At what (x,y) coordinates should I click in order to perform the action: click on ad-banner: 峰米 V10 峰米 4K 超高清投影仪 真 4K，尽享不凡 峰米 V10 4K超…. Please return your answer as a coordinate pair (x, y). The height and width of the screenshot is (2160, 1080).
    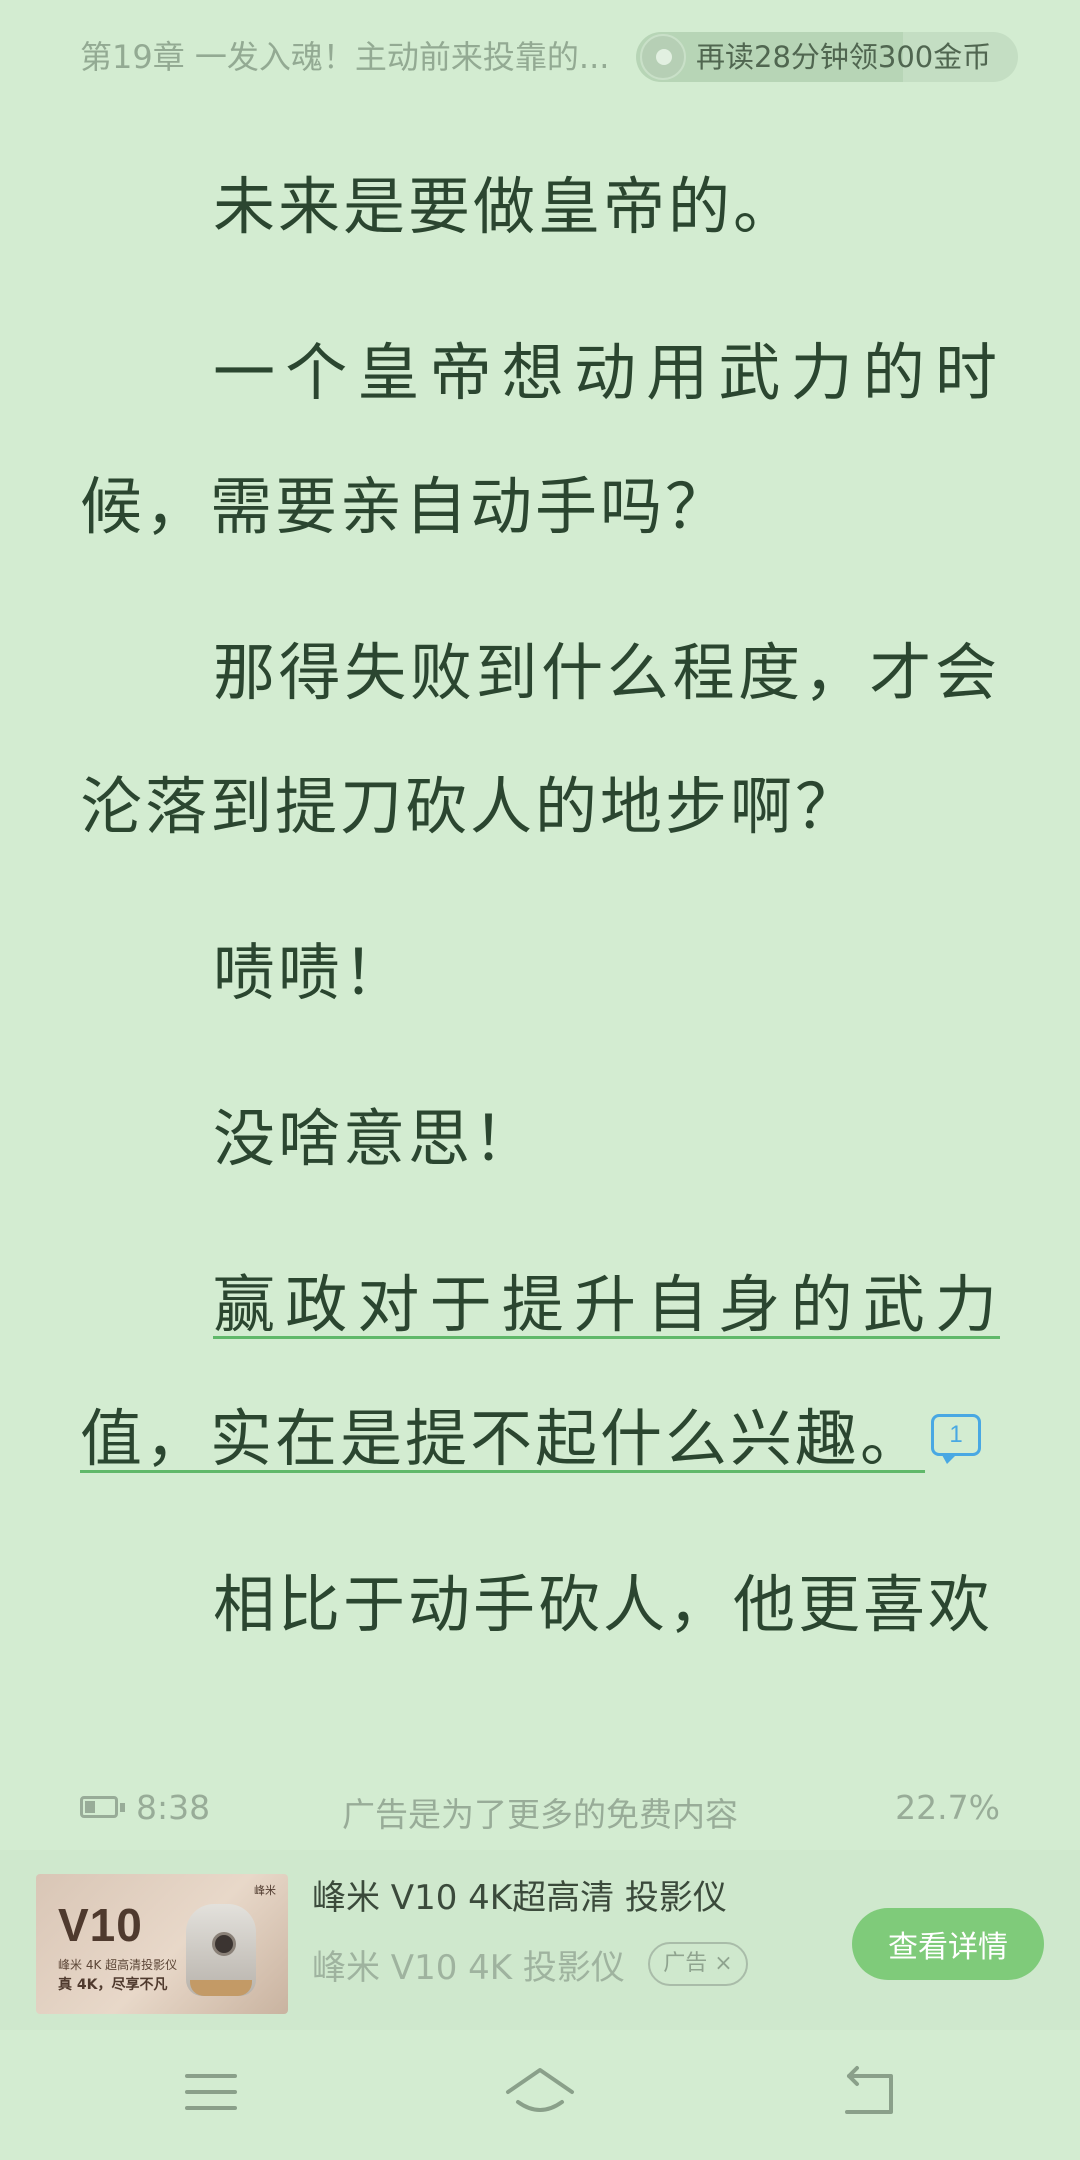
    Looking at the image, I should click on (540, 1940).